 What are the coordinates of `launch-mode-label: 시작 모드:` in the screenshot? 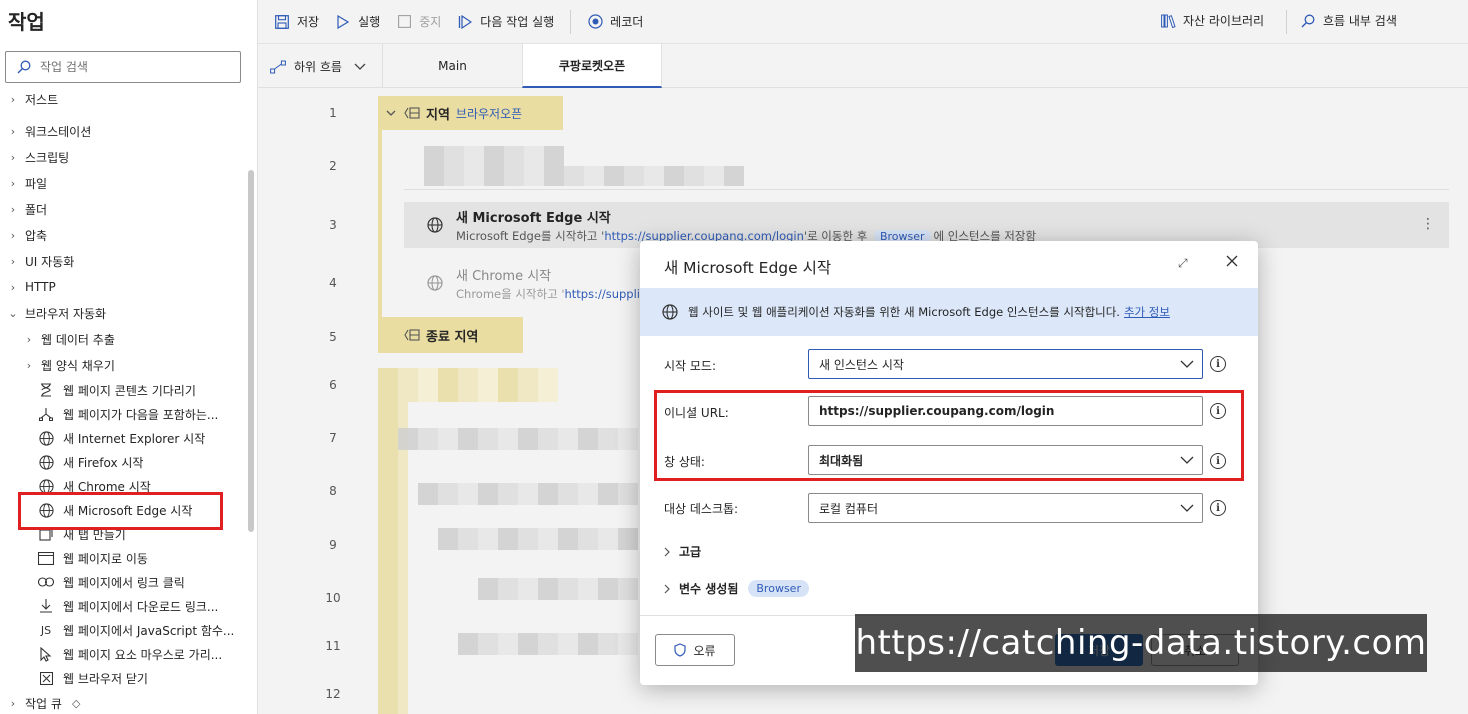 It's located at (690, 366).